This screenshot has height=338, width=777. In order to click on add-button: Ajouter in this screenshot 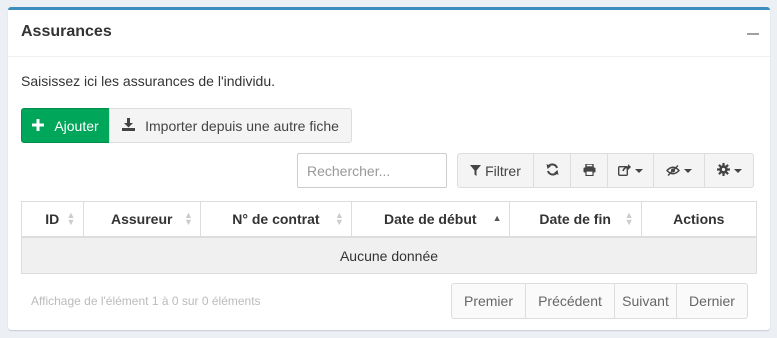, I will do `click(65, 125)`.